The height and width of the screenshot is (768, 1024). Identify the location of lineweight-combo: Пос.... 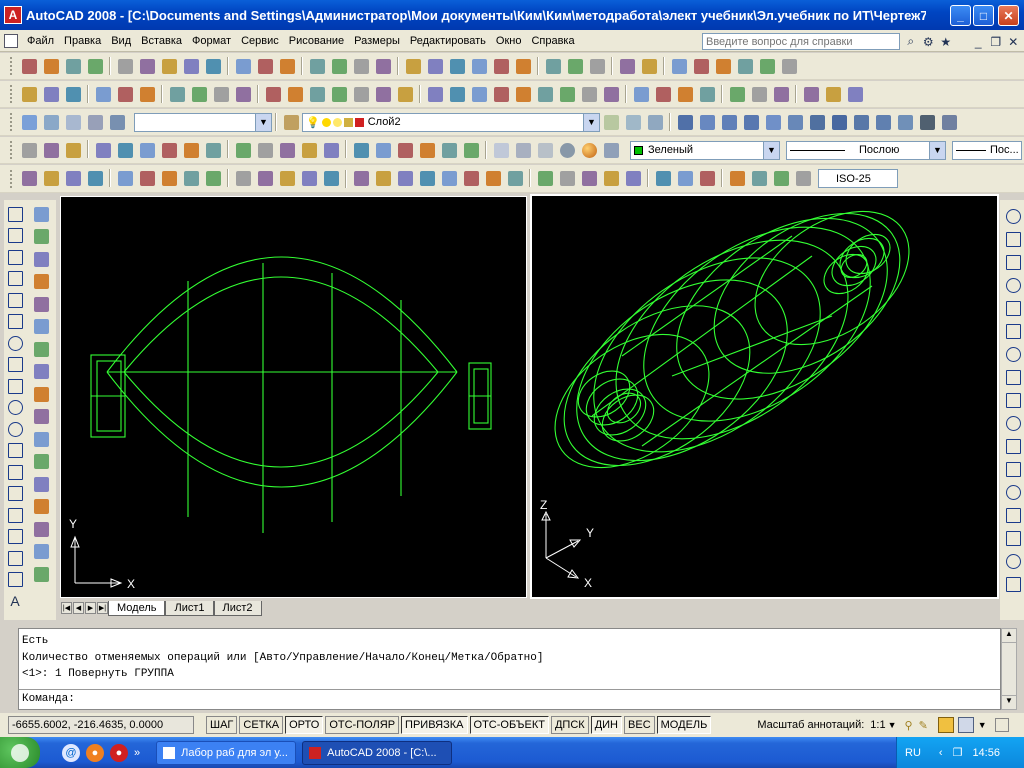
(987, 150).